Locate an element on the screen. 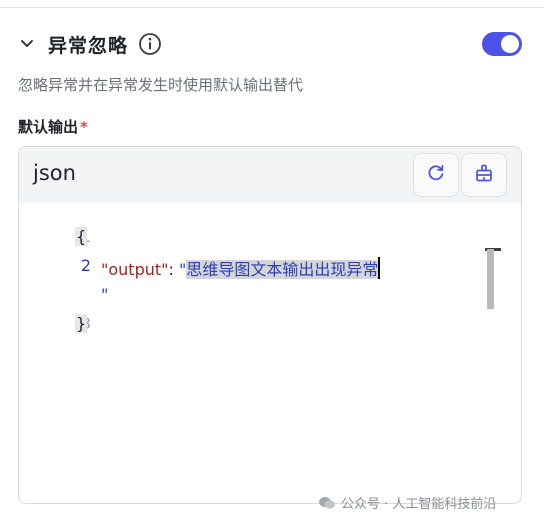  json-key: "output" is located at coordinates (135, 269).